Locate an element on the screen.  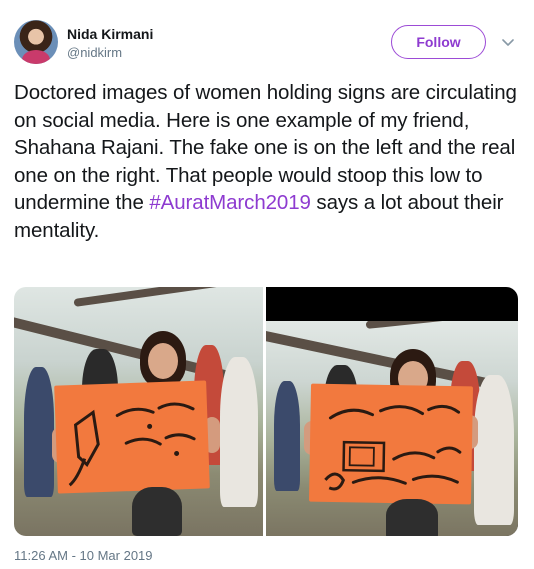
protest-sign-fake is located at coordinates (132, 437).